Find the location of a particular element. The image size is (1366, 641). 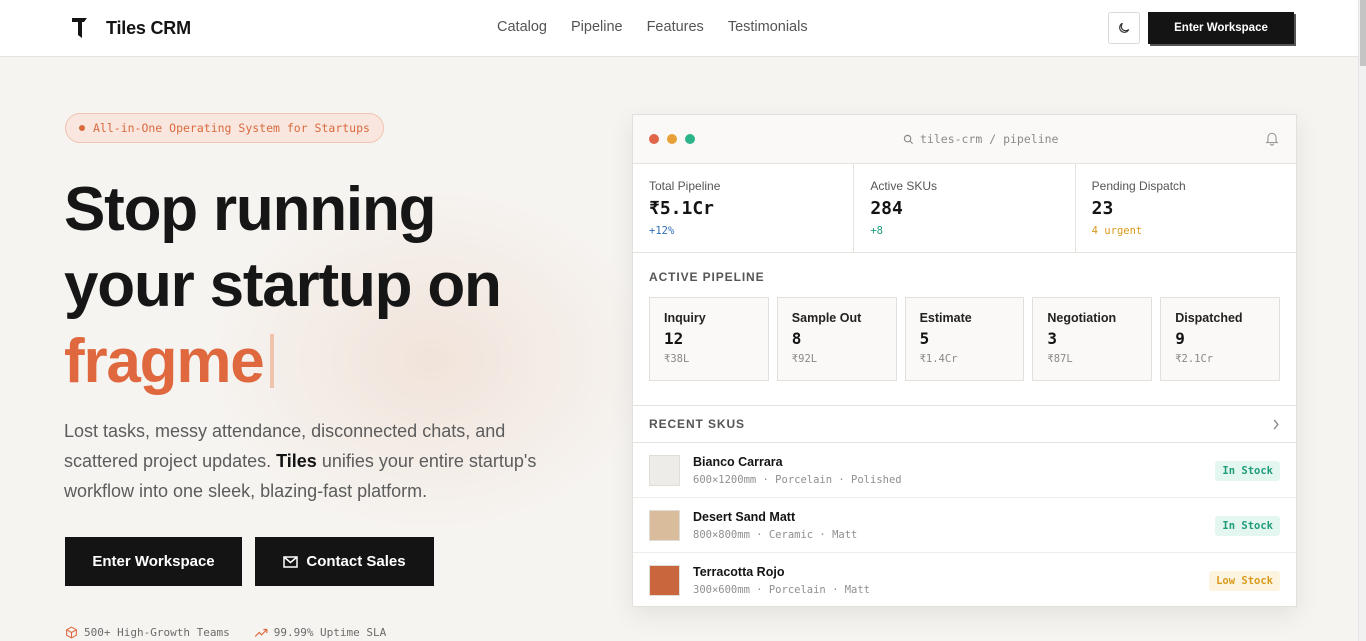

stage-sample-out: Sample Out 8 ₹92L is located at coordinates (836, 339).